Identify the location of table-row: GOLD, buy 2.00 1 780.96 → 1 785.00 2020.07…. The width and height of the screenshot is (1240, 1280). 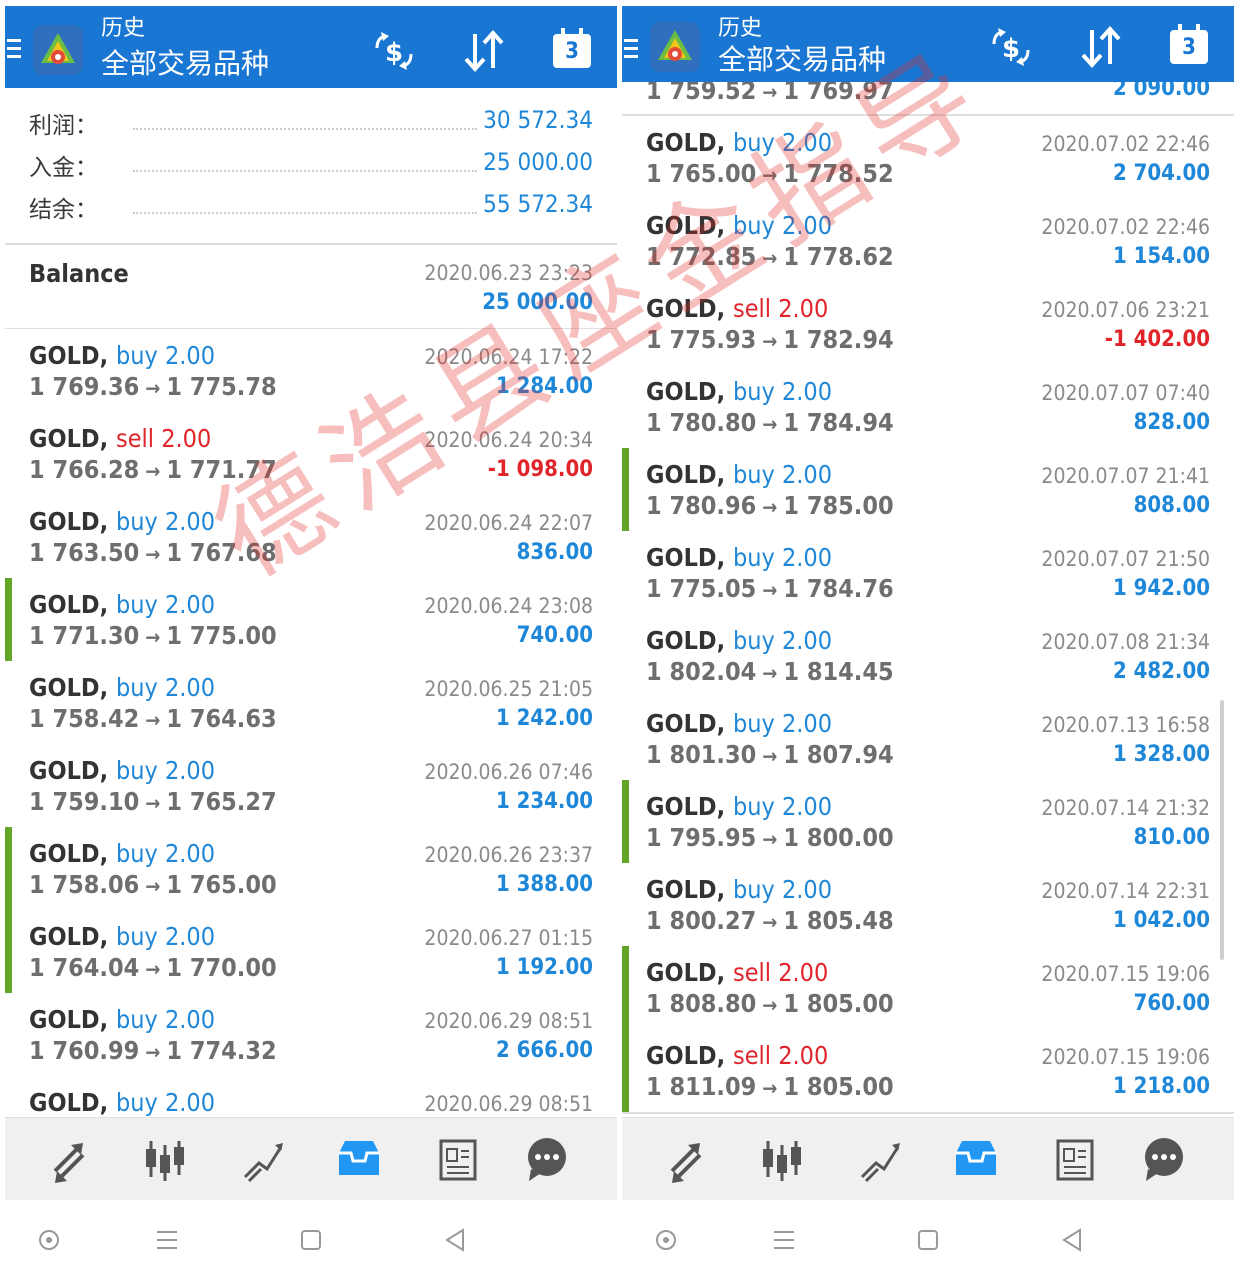
(928, 490).